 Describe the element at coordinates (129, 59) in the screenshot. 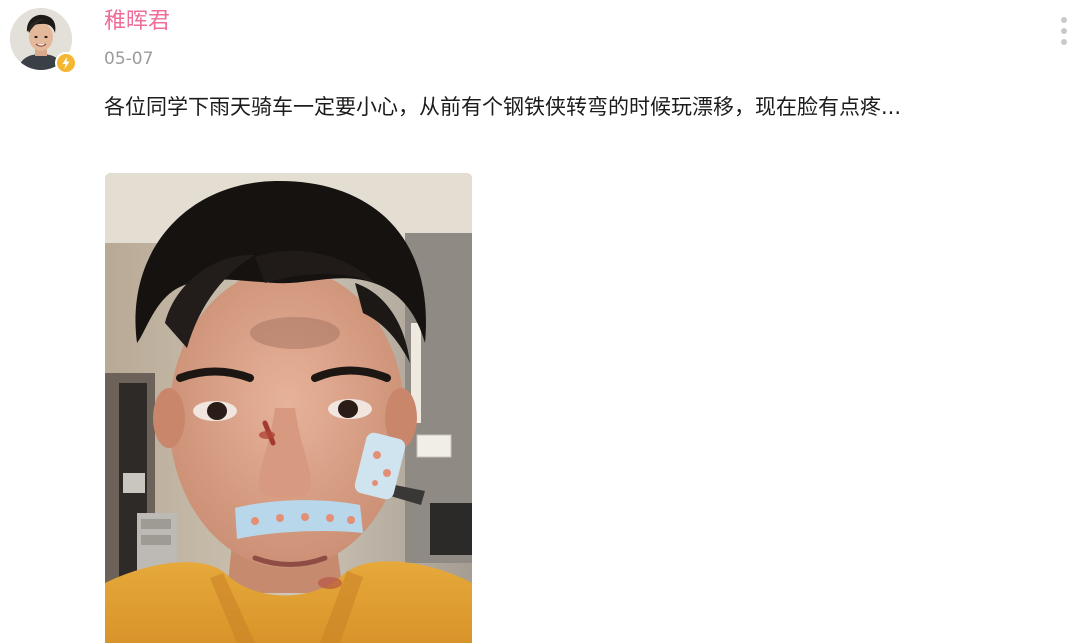

I see `post-date: 05-07` at that location.